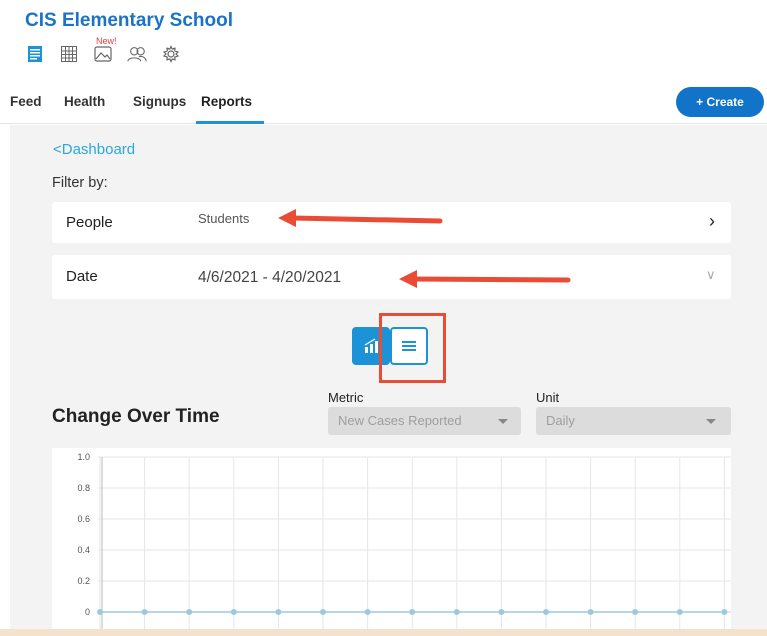 The height and width of the screenshot is (636, 767). I want to click on date-filter-label: Date, so click(82, 276).